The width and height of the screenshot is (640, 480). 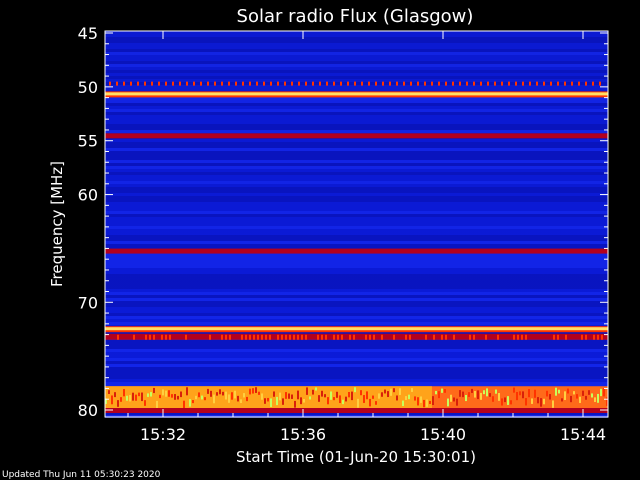 What do you see at coordinates (88, 410) in the screenshot?
I see `y-tick-label: 80` at bounding box center [88, 410].